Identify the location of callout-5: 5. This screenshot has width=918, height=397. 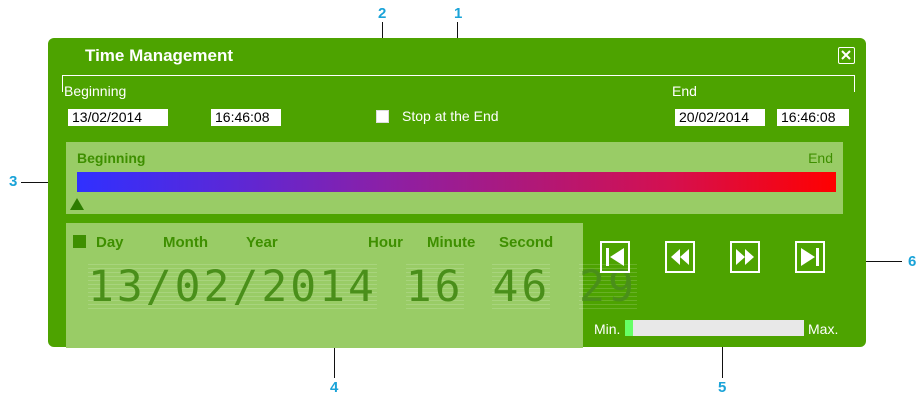
(722, 387).